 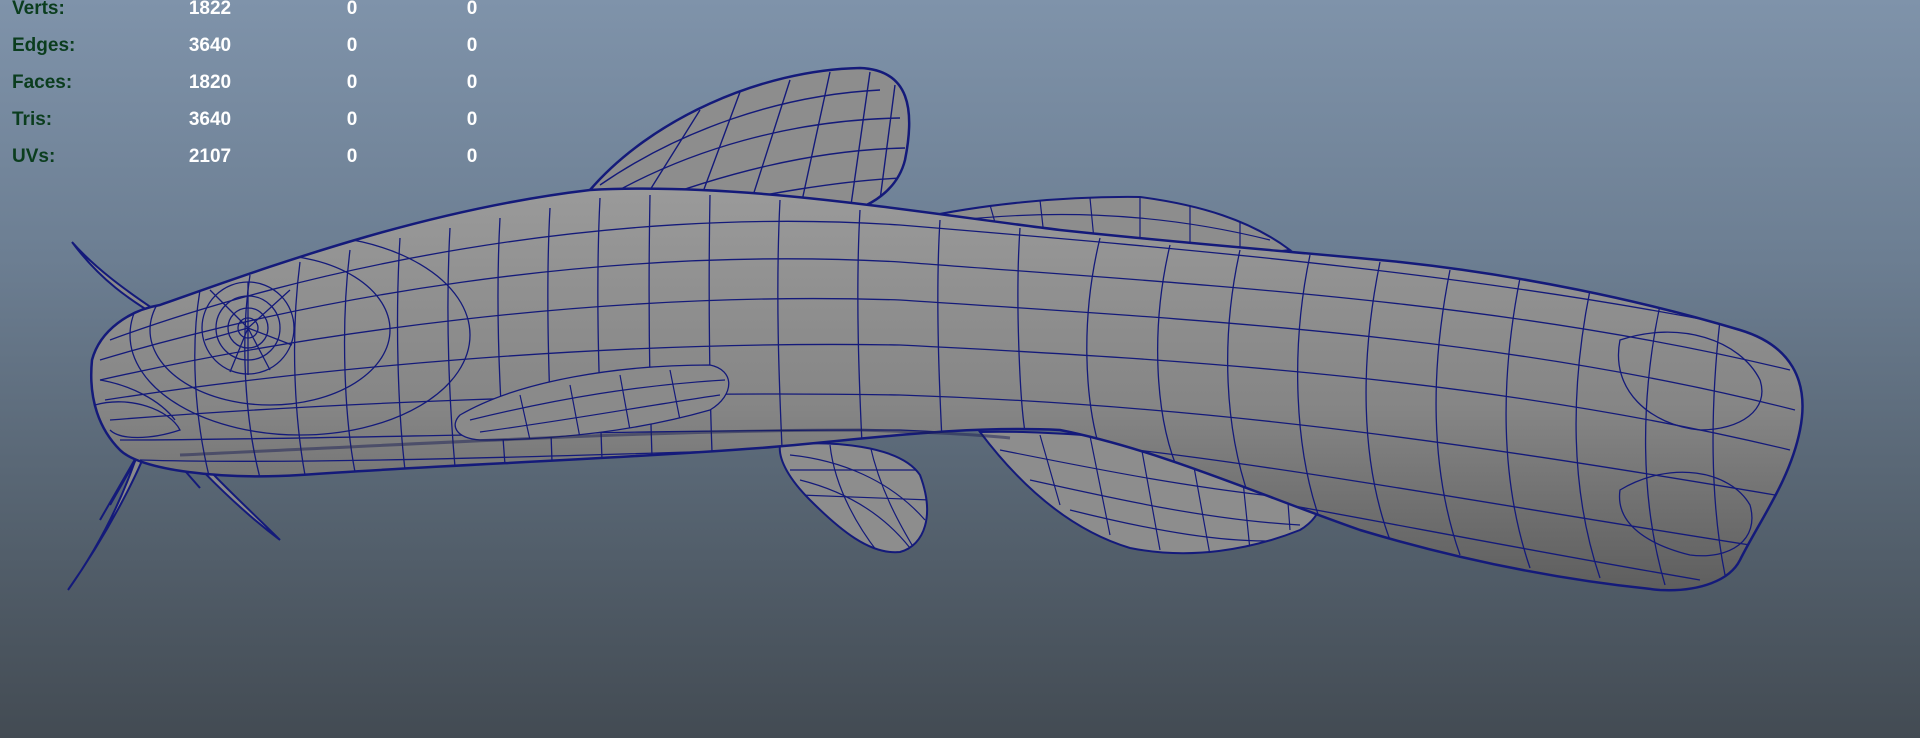 I want to click on poly-count-label: UVs:, so click(x=34, y=156).